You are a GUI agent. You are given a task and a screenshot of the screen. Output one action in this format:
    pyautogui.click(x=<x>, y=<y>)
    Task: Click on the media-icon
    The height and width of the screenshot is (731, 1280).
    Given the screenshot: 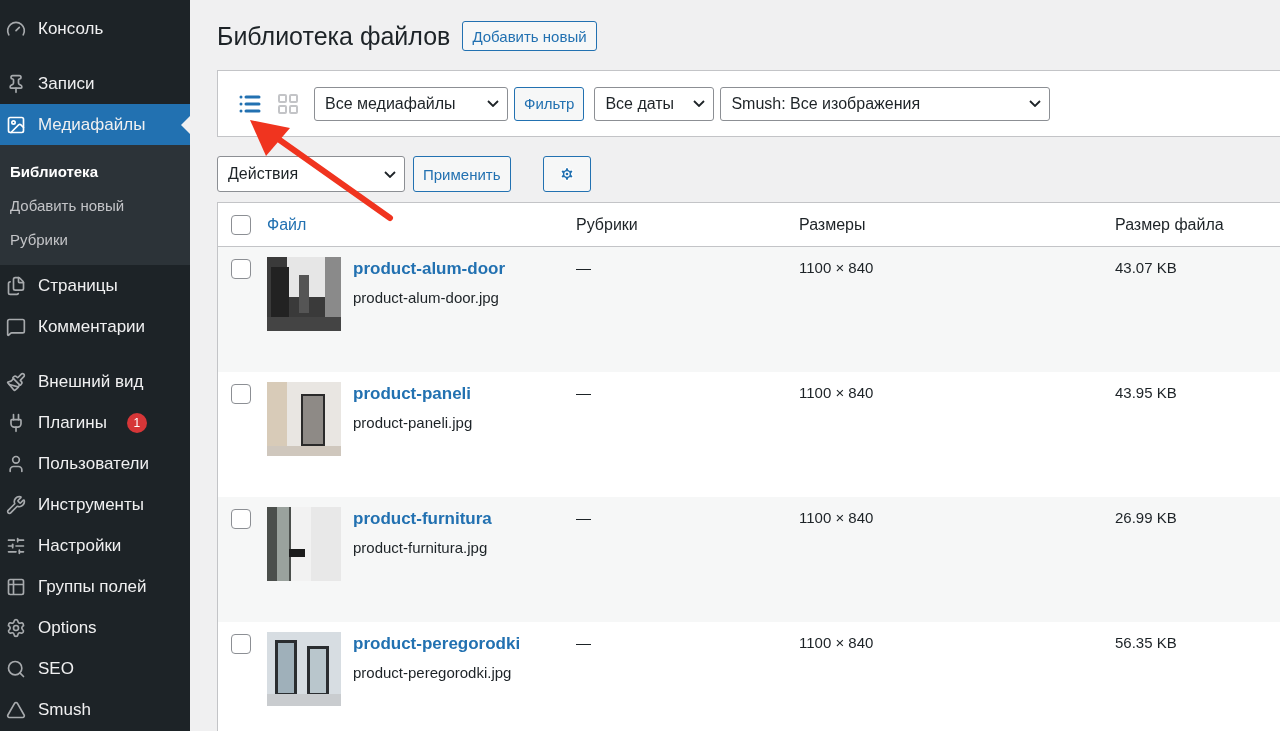 What is the action you would take?
    pyautogui.click(x=16, y=124)
    